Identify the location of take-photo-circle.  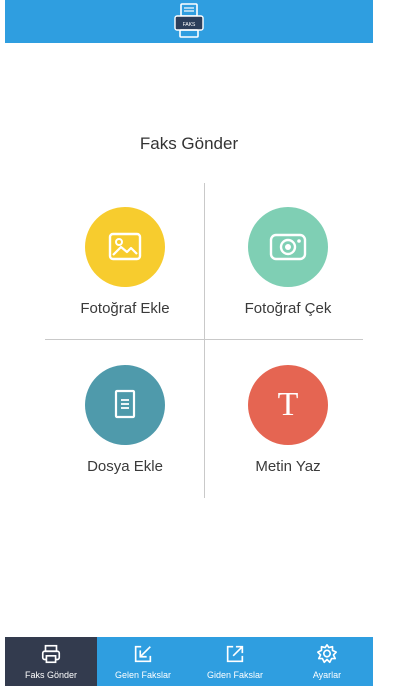
(288, 247).